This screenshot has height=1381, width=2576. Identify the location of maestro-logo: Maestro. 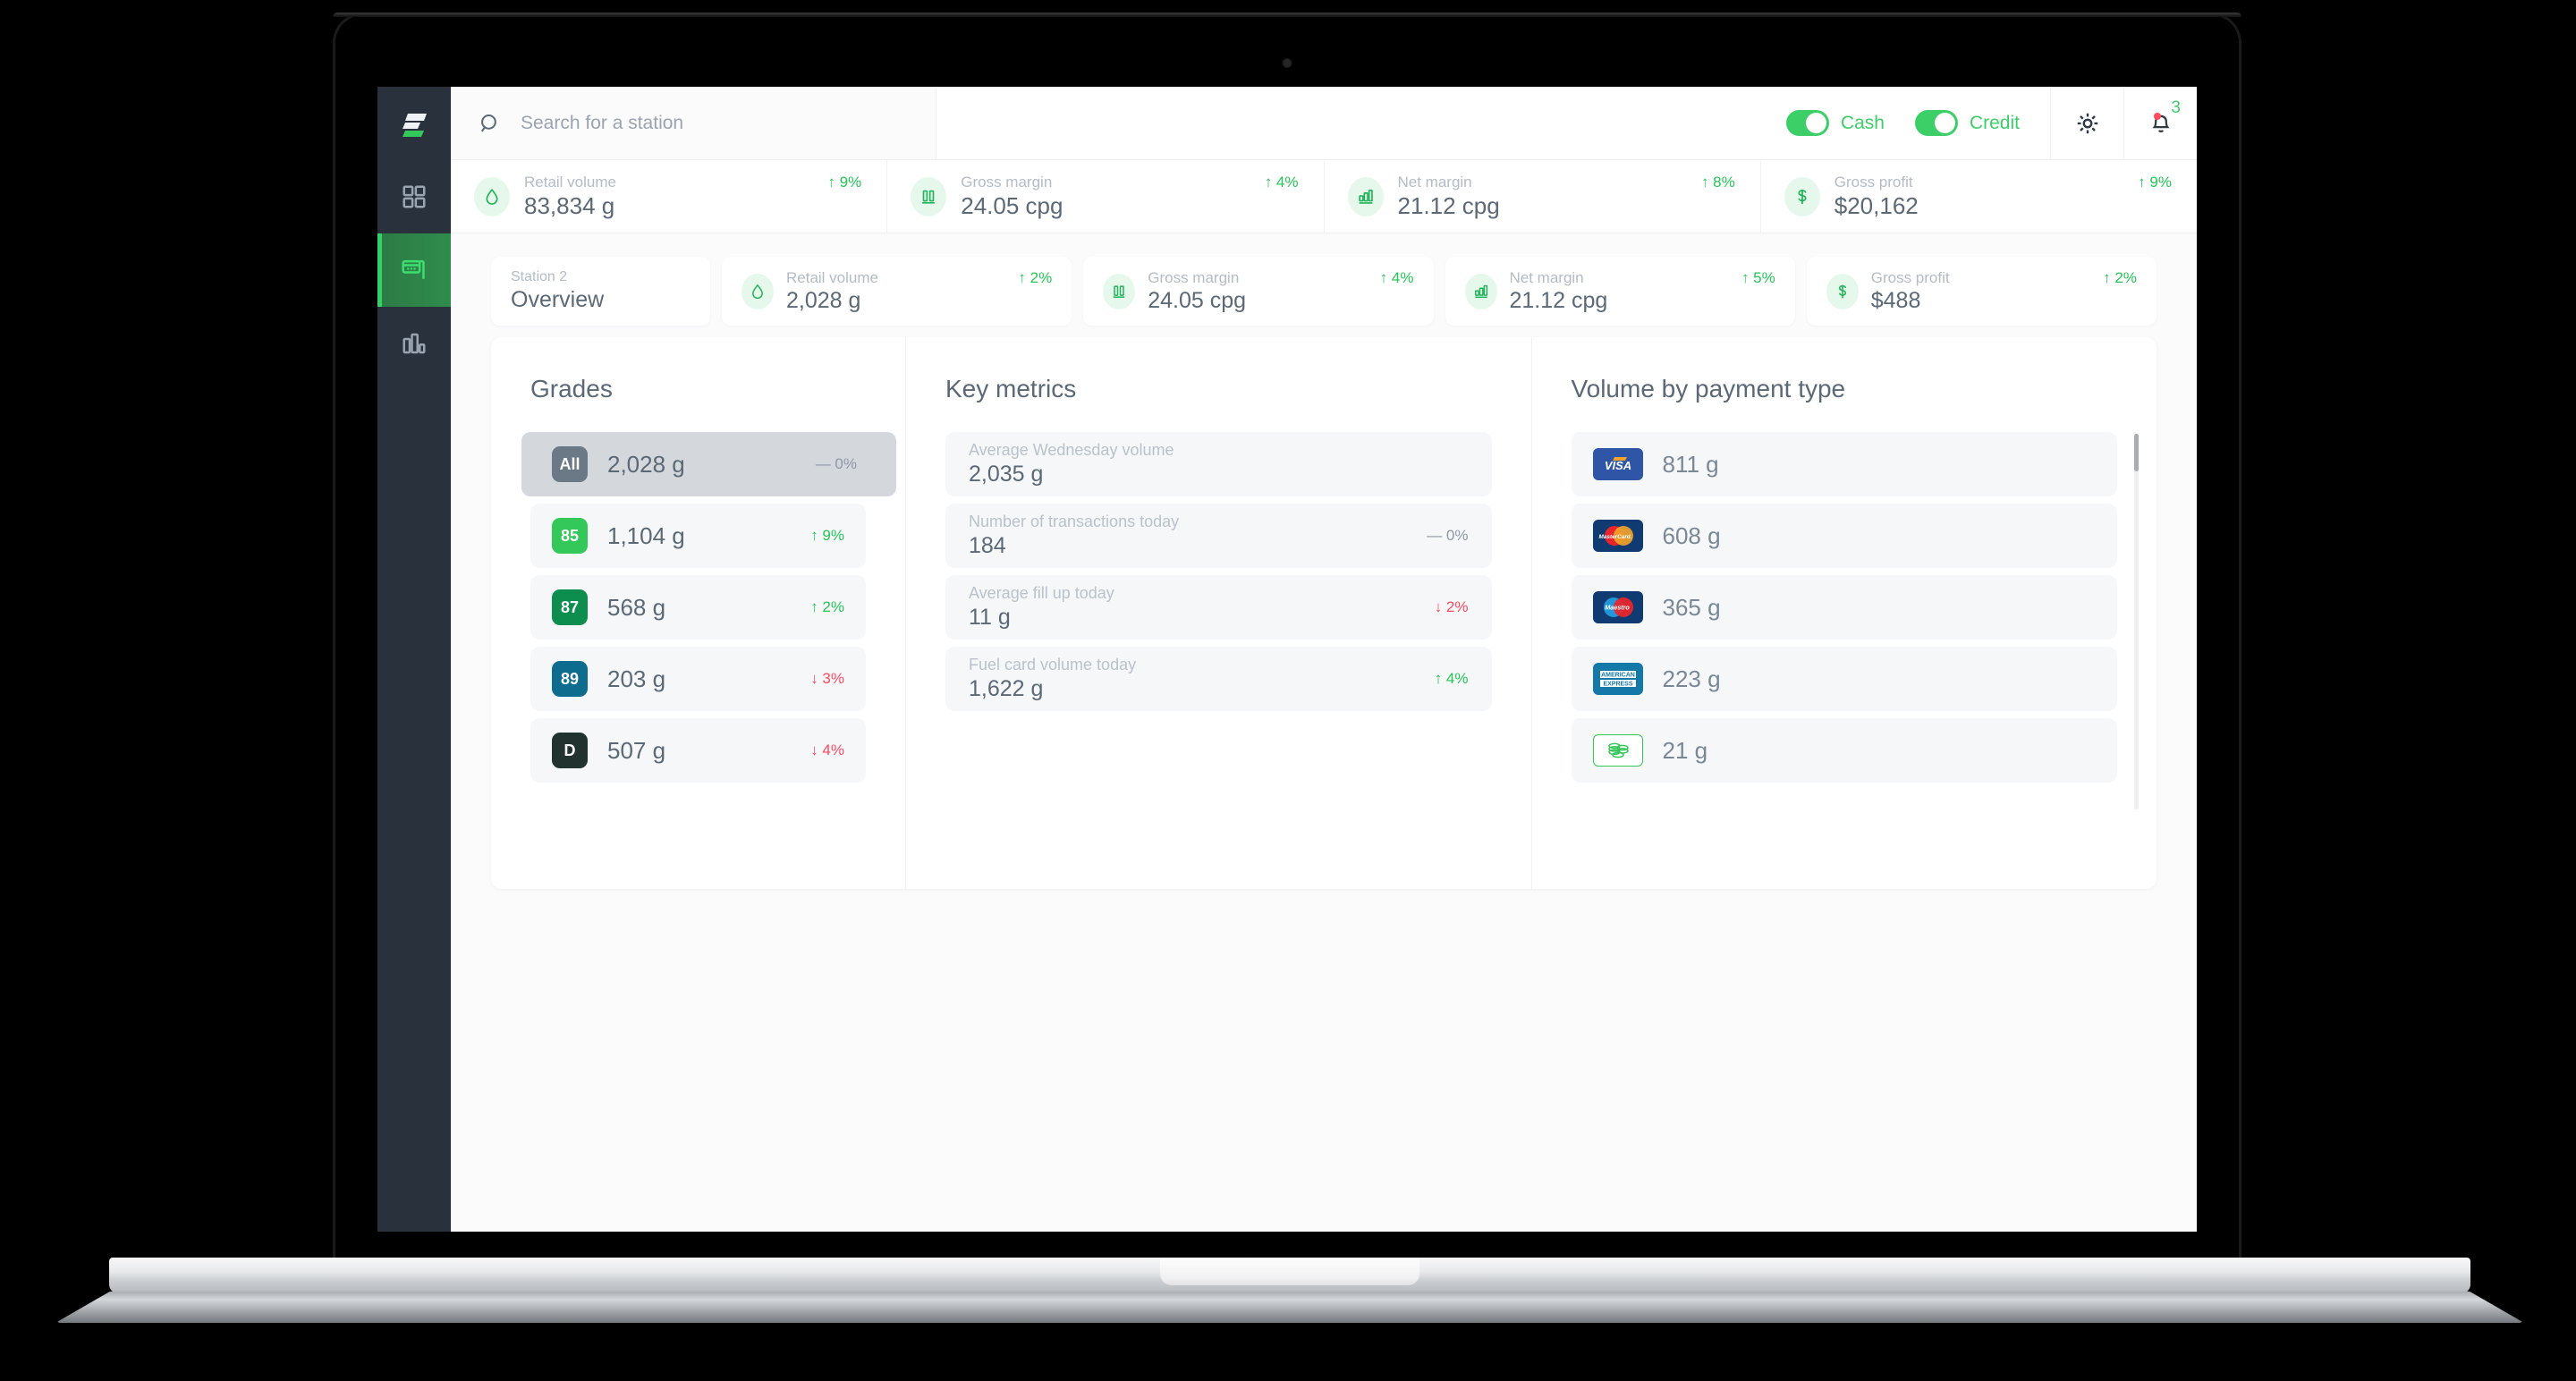
(1617, 607).